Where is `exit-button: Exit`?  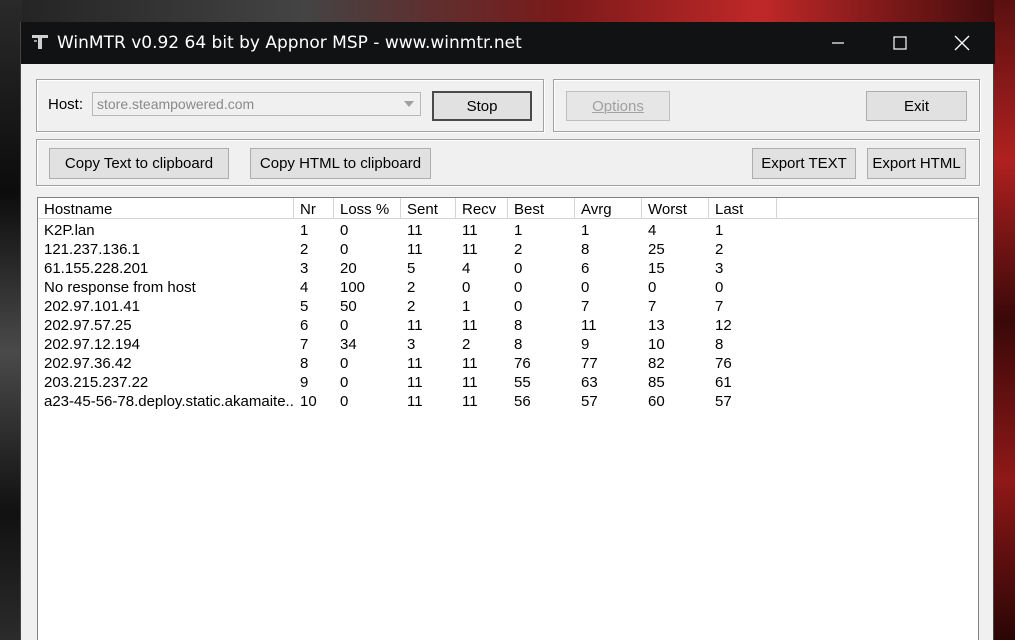 exit-button: Exit is located at coordinates (916, 106).